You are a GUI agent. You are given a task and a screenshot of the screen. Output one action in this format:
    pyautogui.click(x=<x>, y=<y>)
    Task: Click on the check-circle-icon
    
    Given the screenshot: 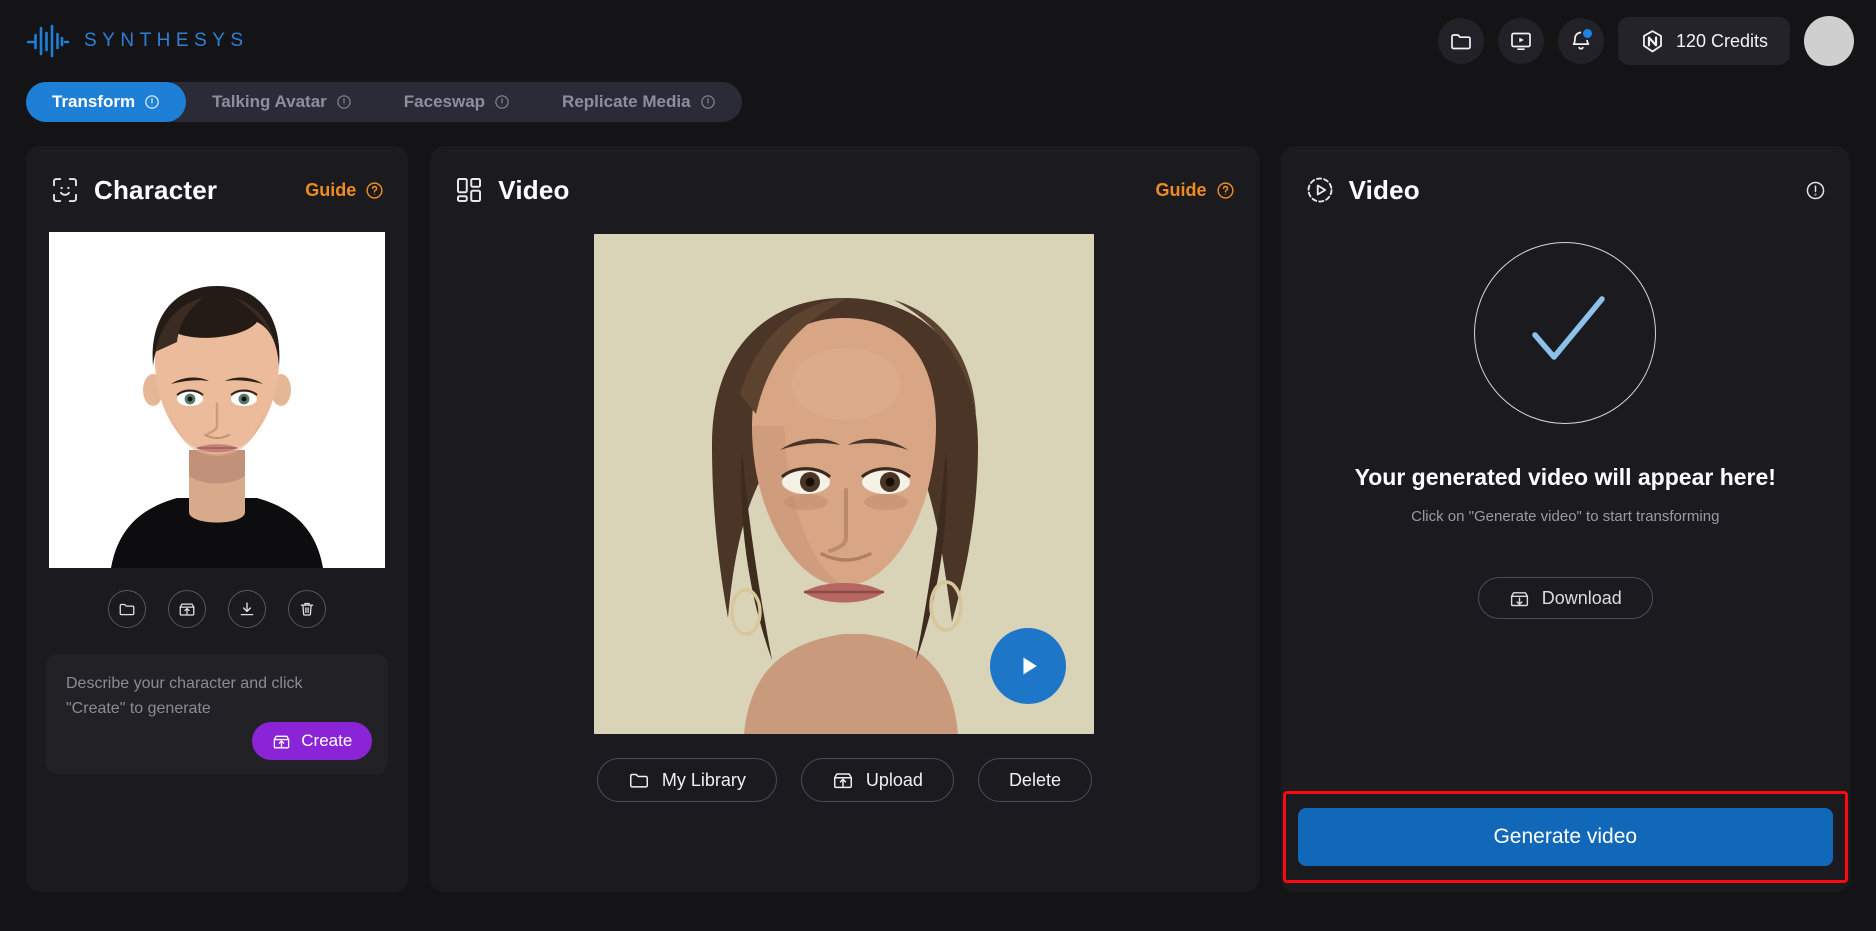 What is the action you would take?
    pyautogui.click(x=1565, y=333)
    